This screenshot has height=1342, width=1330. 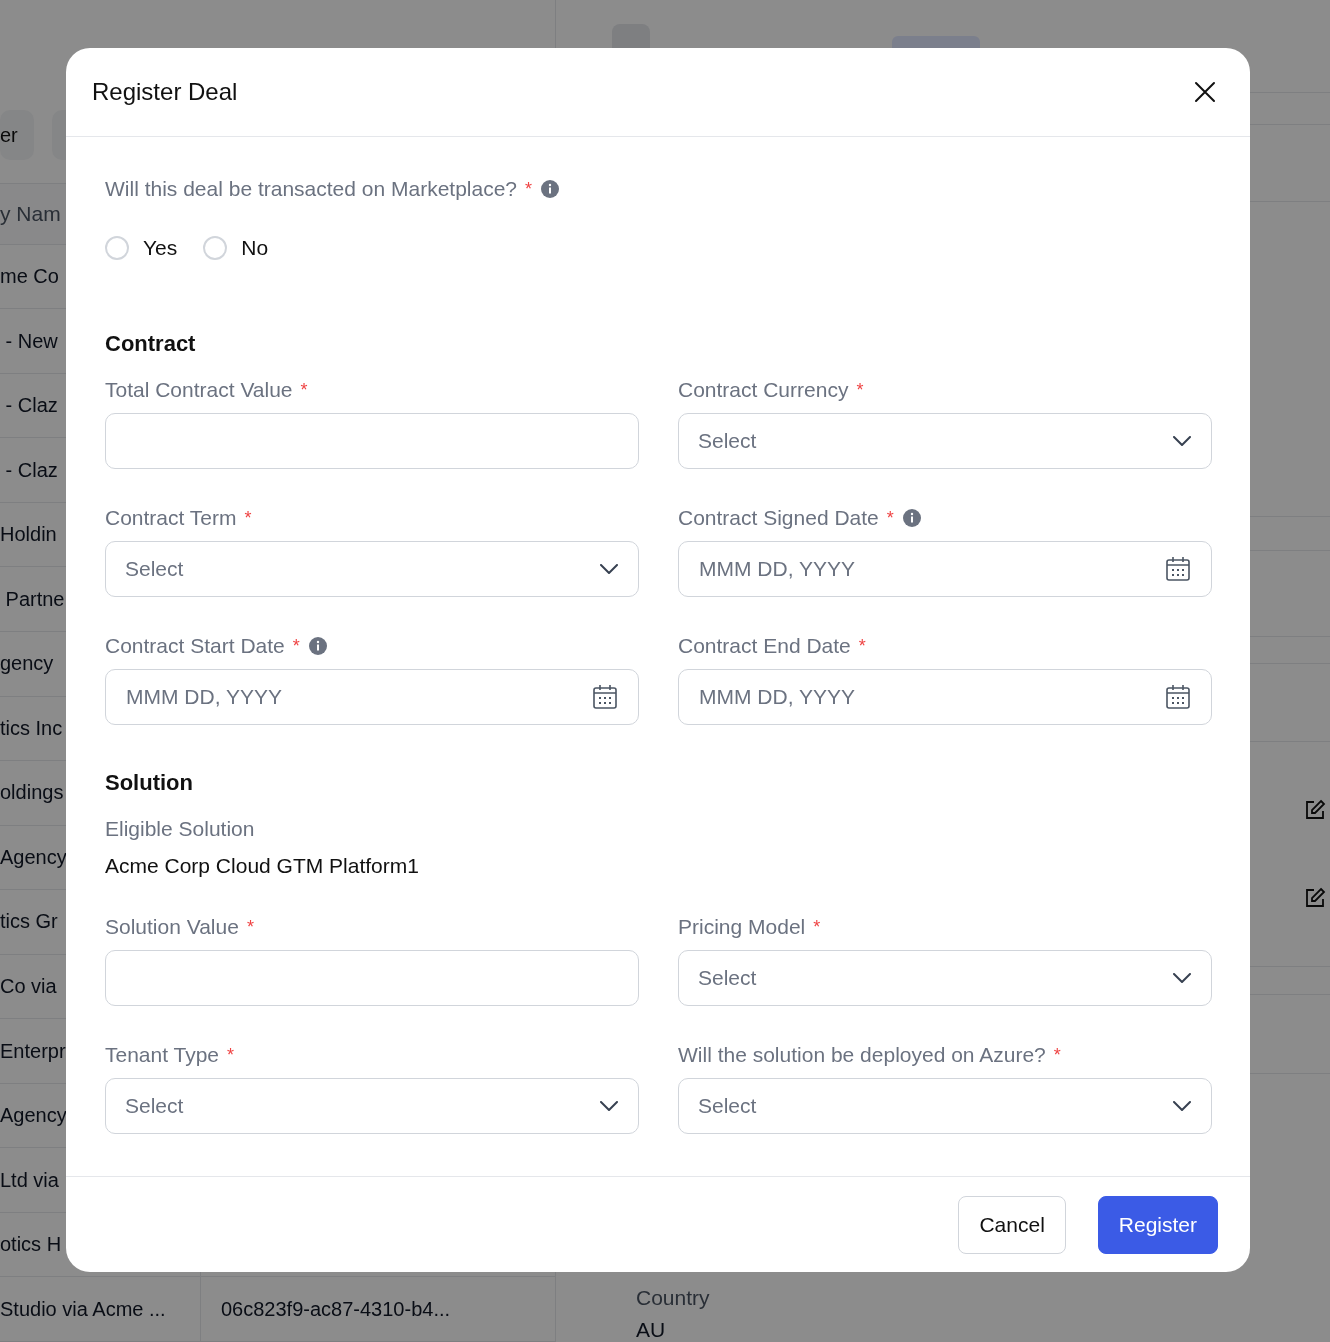 What do you see at coordinates (31, 728) in the screenshot?
I see `table-cell: tics Inc` at bounding box center [31, 728].